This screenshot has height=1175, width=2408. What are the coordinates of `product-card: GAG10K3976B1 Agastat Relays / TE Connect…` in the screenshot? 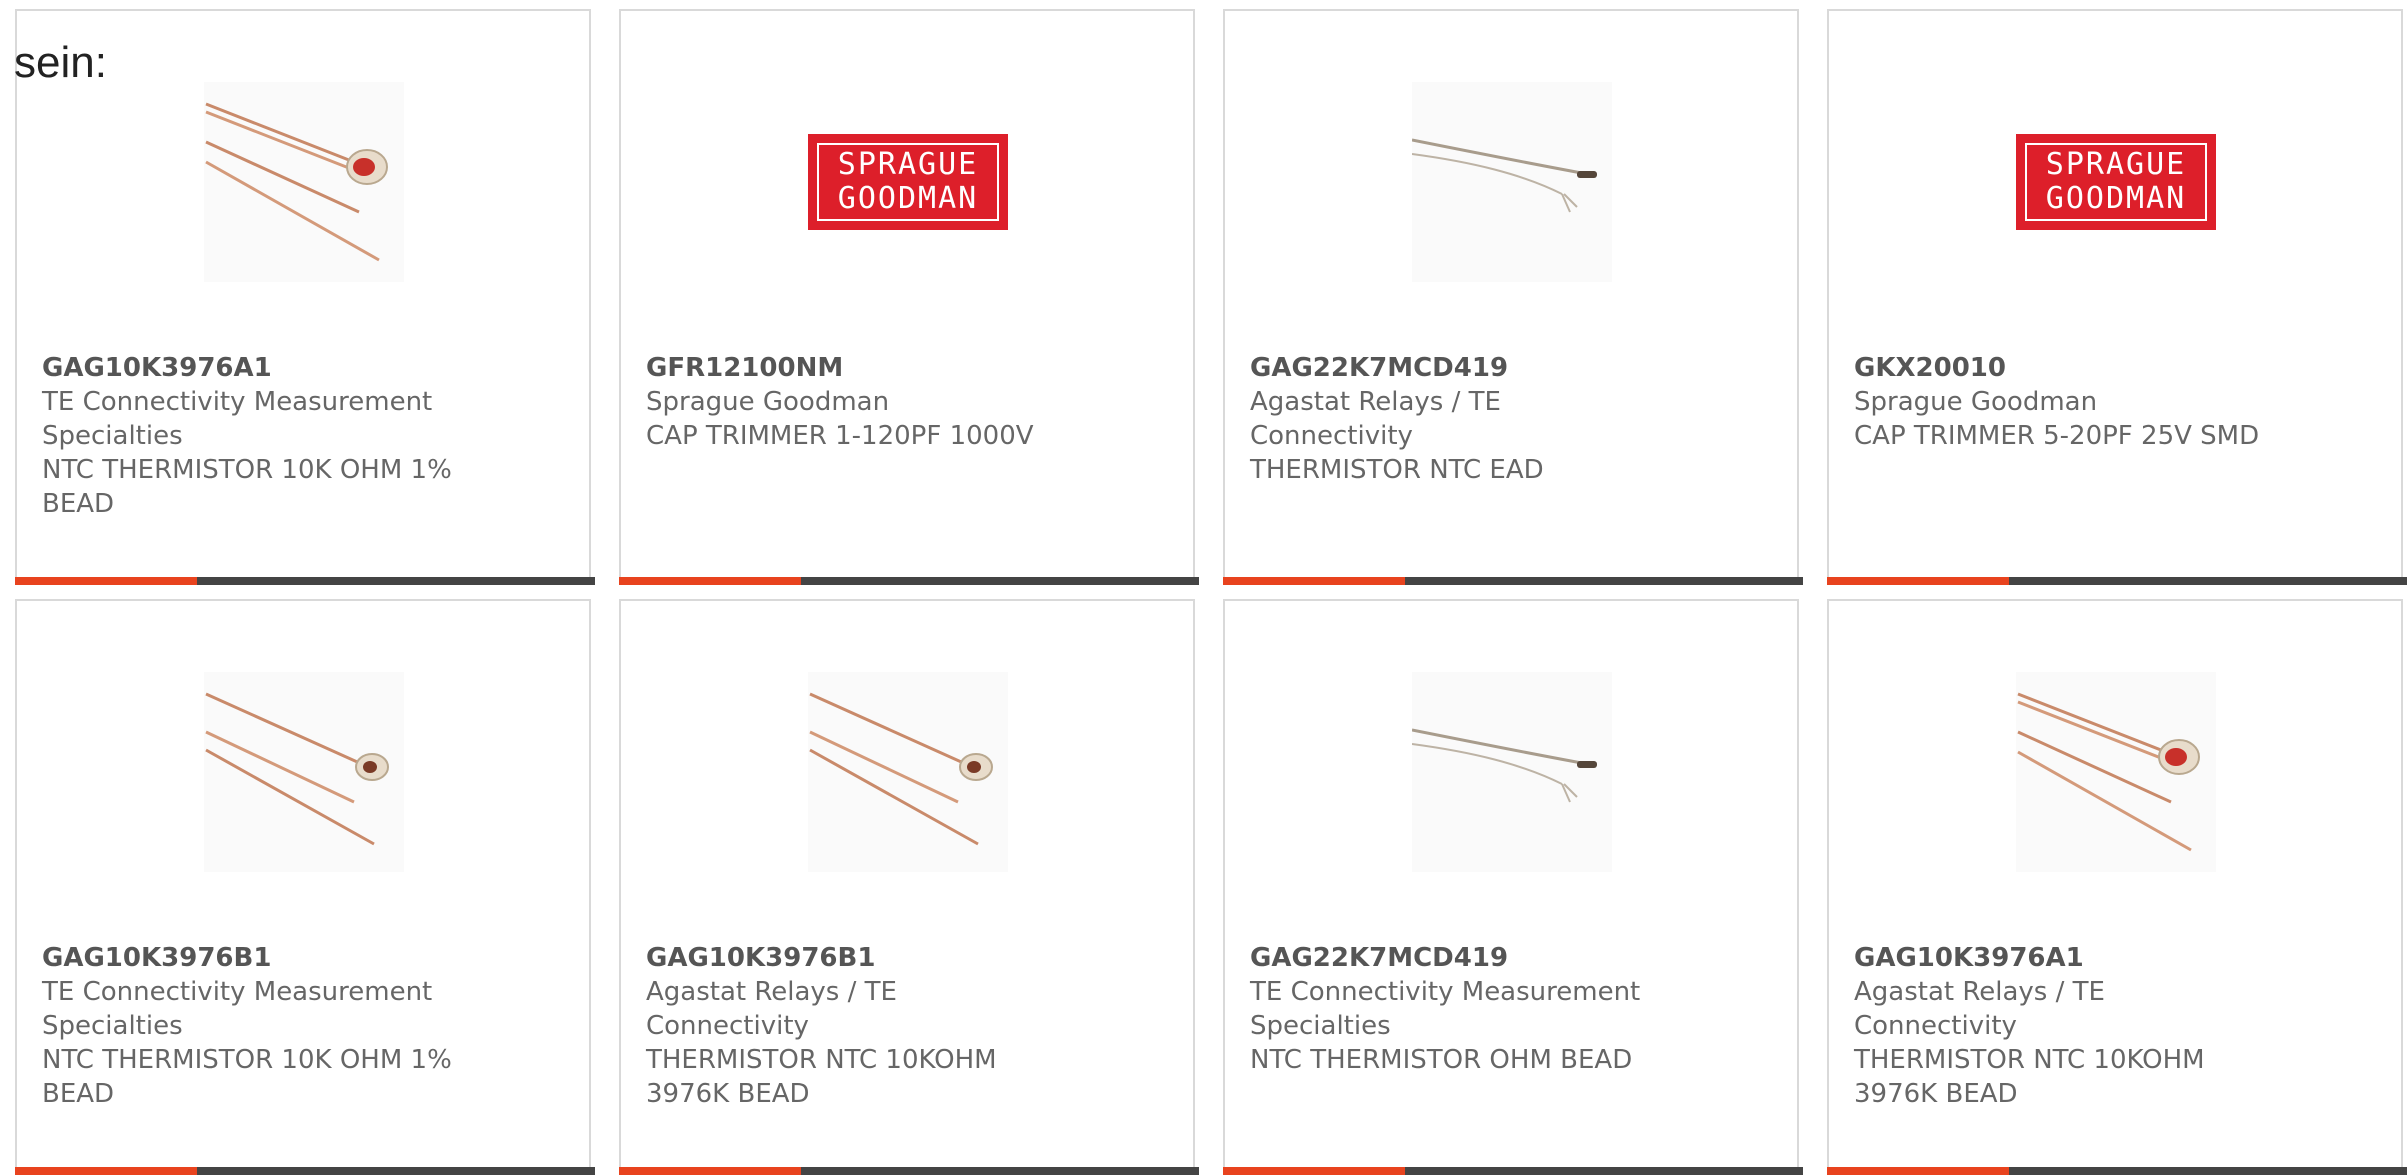 It's located at (909, 887).